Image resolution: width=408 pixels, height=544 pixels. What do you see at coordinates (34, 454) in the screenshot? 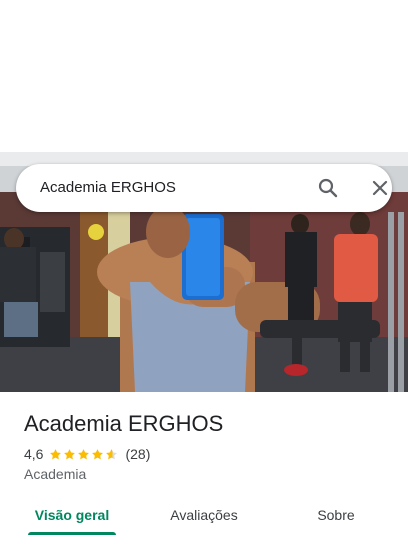
I see `rating-value: 4,6` at bounding box center [34, 454].